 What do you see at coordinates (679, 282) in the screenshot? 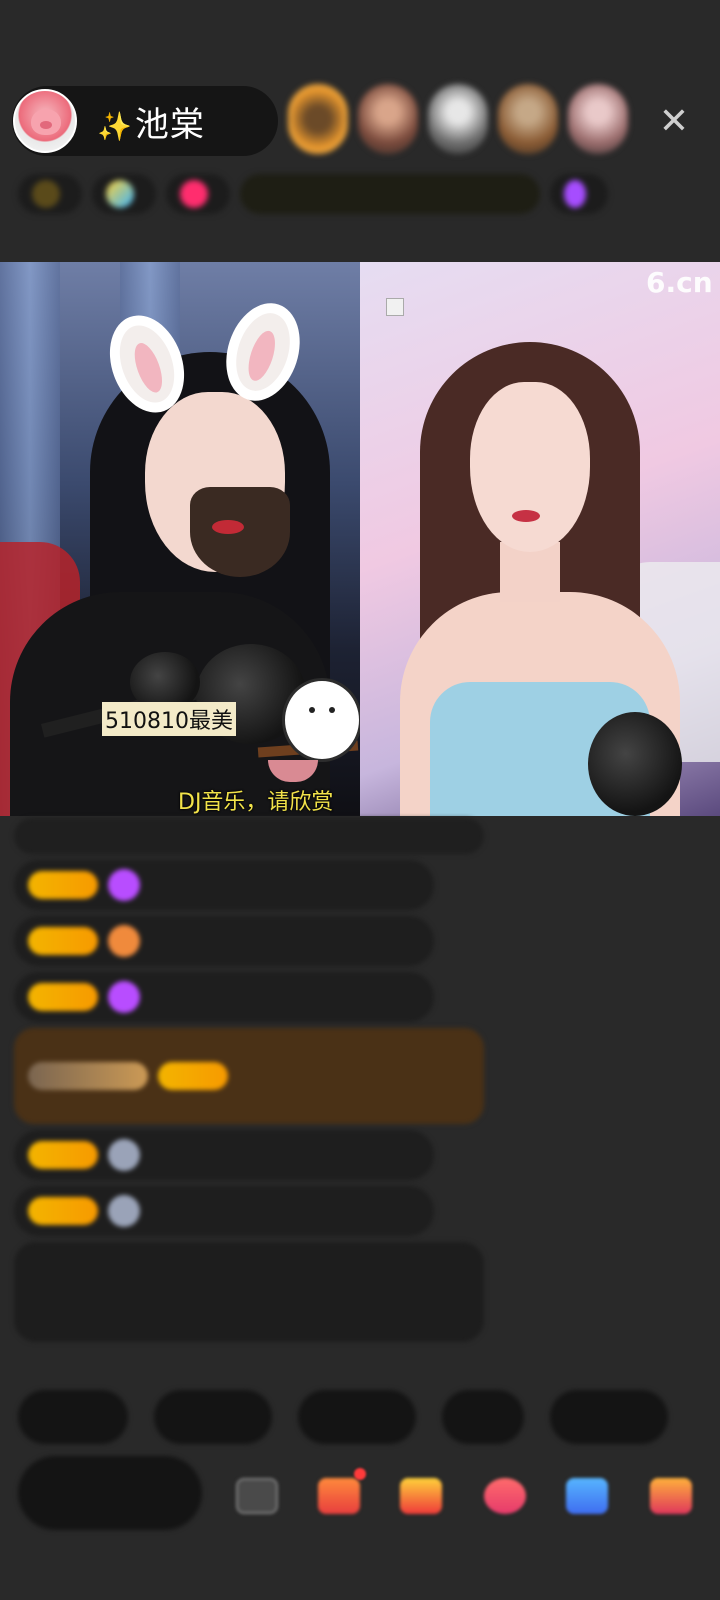
I see `site-watermark: 6.cn` at bounding box center [679, 282].